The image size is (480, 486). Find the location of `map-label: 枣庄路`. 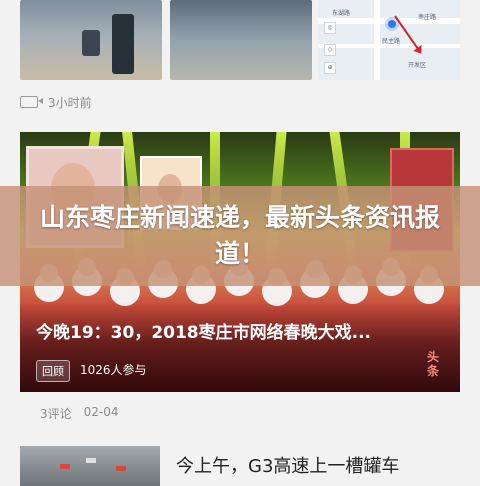

map-label: 枣庄路 is located at coordinates (427, 17).